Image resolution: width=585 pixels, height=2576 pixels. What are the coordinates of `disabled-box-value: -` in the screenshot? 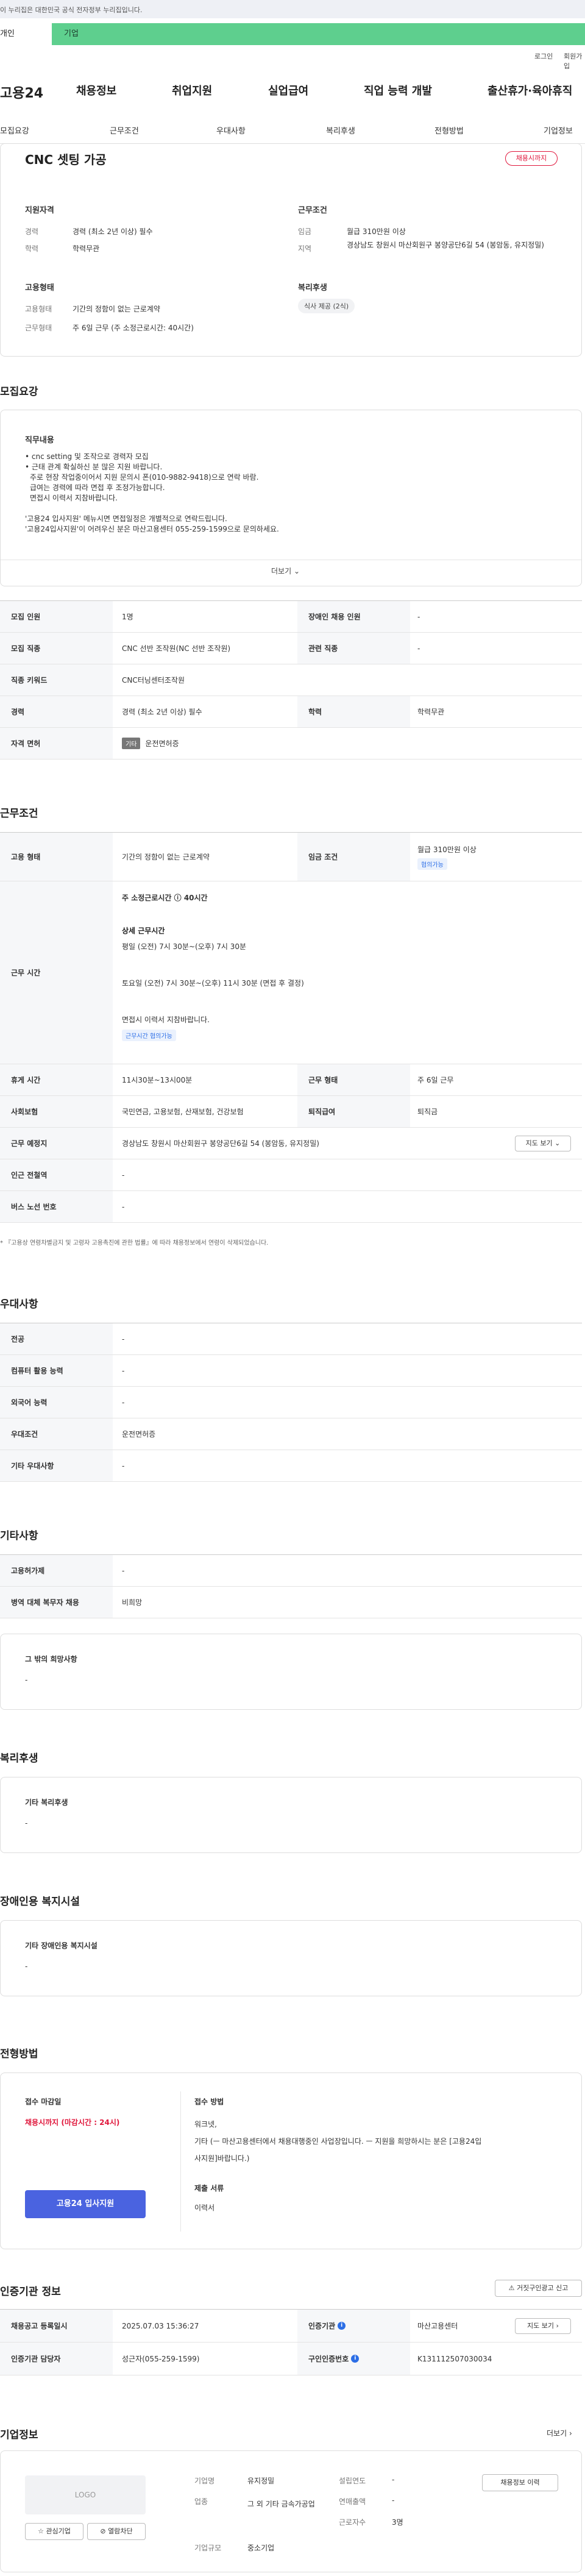 It's located at (26, 1966).